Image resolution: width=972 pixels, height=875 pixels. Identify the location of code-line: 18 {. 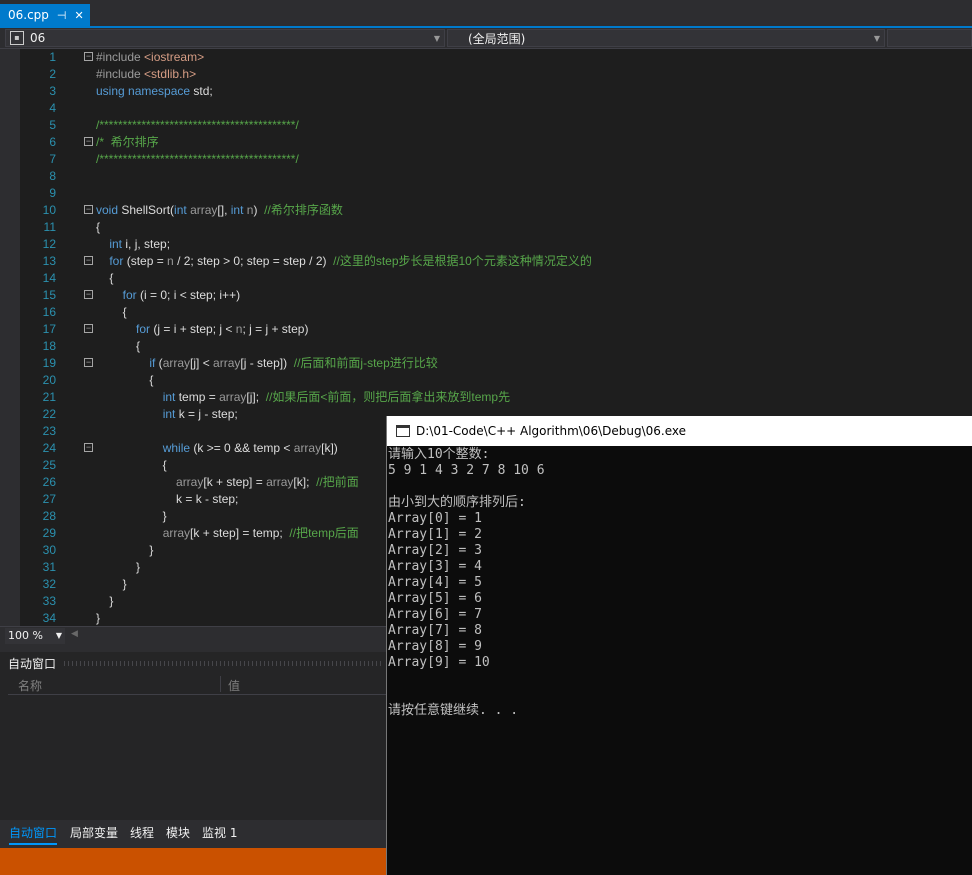
(496, 346).